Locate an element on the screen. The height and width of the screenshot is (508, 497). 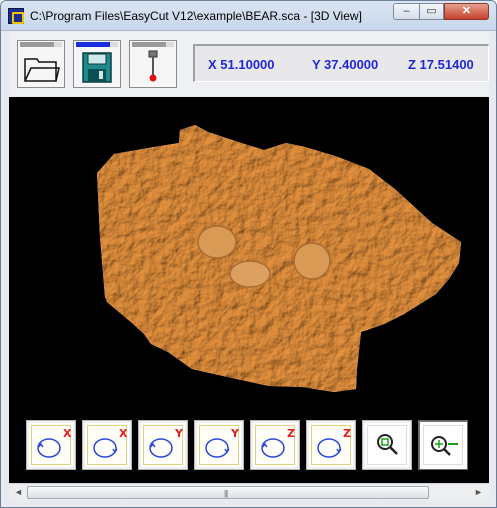
tool-bit-icon is located at coordinates (153, 66).